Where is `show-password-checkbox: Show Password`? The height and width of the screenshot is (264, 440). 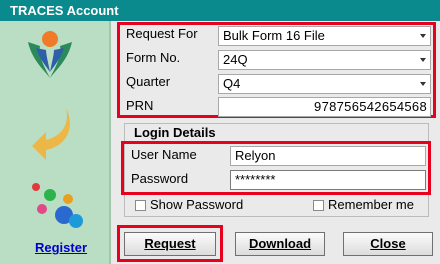 show-password-checkbox: Show Password is located at coordinates (189, 205).